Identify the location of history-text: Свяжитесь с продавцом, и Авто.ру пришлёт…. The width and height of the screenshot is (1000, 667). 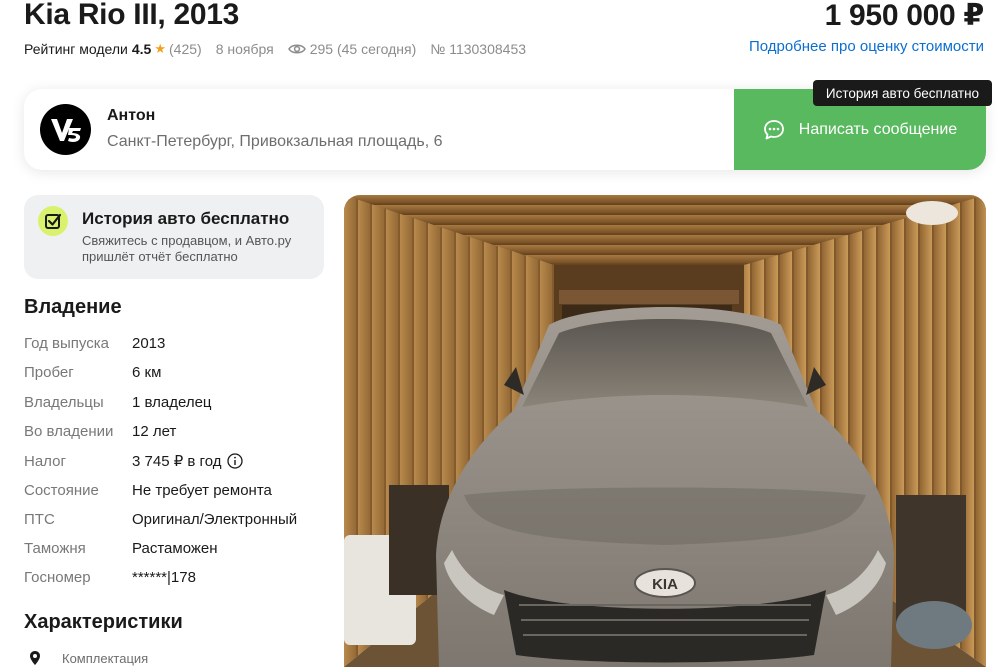
(187, 248).